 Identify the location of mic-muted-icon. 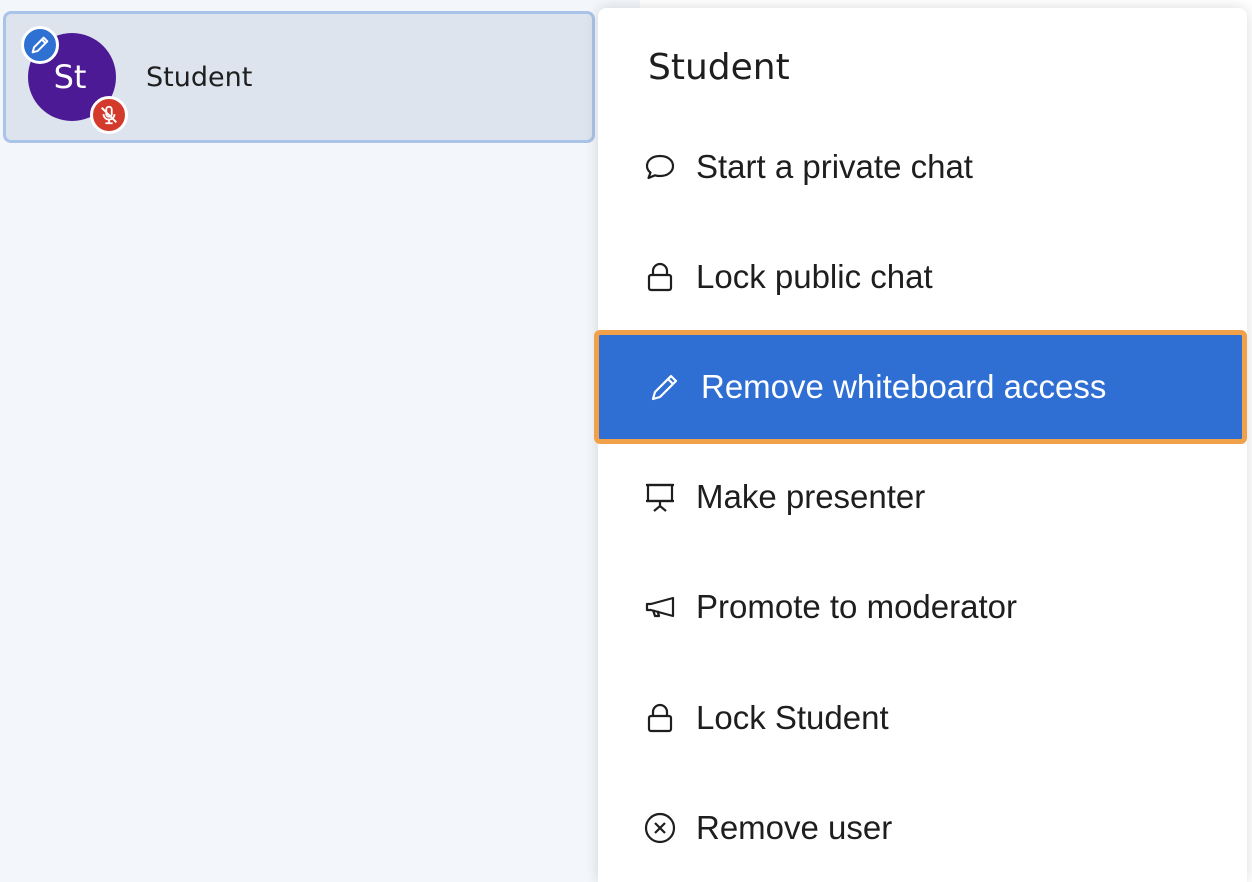
(109, 115).